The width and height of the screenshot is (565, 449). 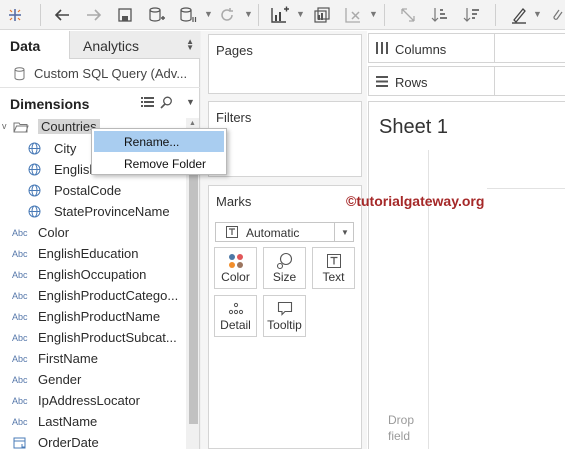 I want to click on dimensions-header: Dimensions, so click(x=50, y=104).